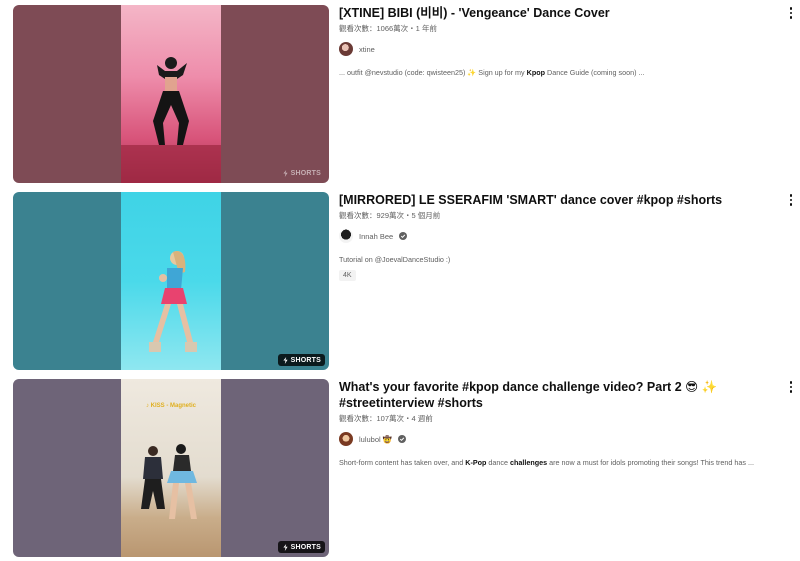 The image size is (800, 561). Describe the element at coordinates (170, 406) in the screenshot. I see `song-overlay-text: ♪ KISS - Magnetic` at that location.